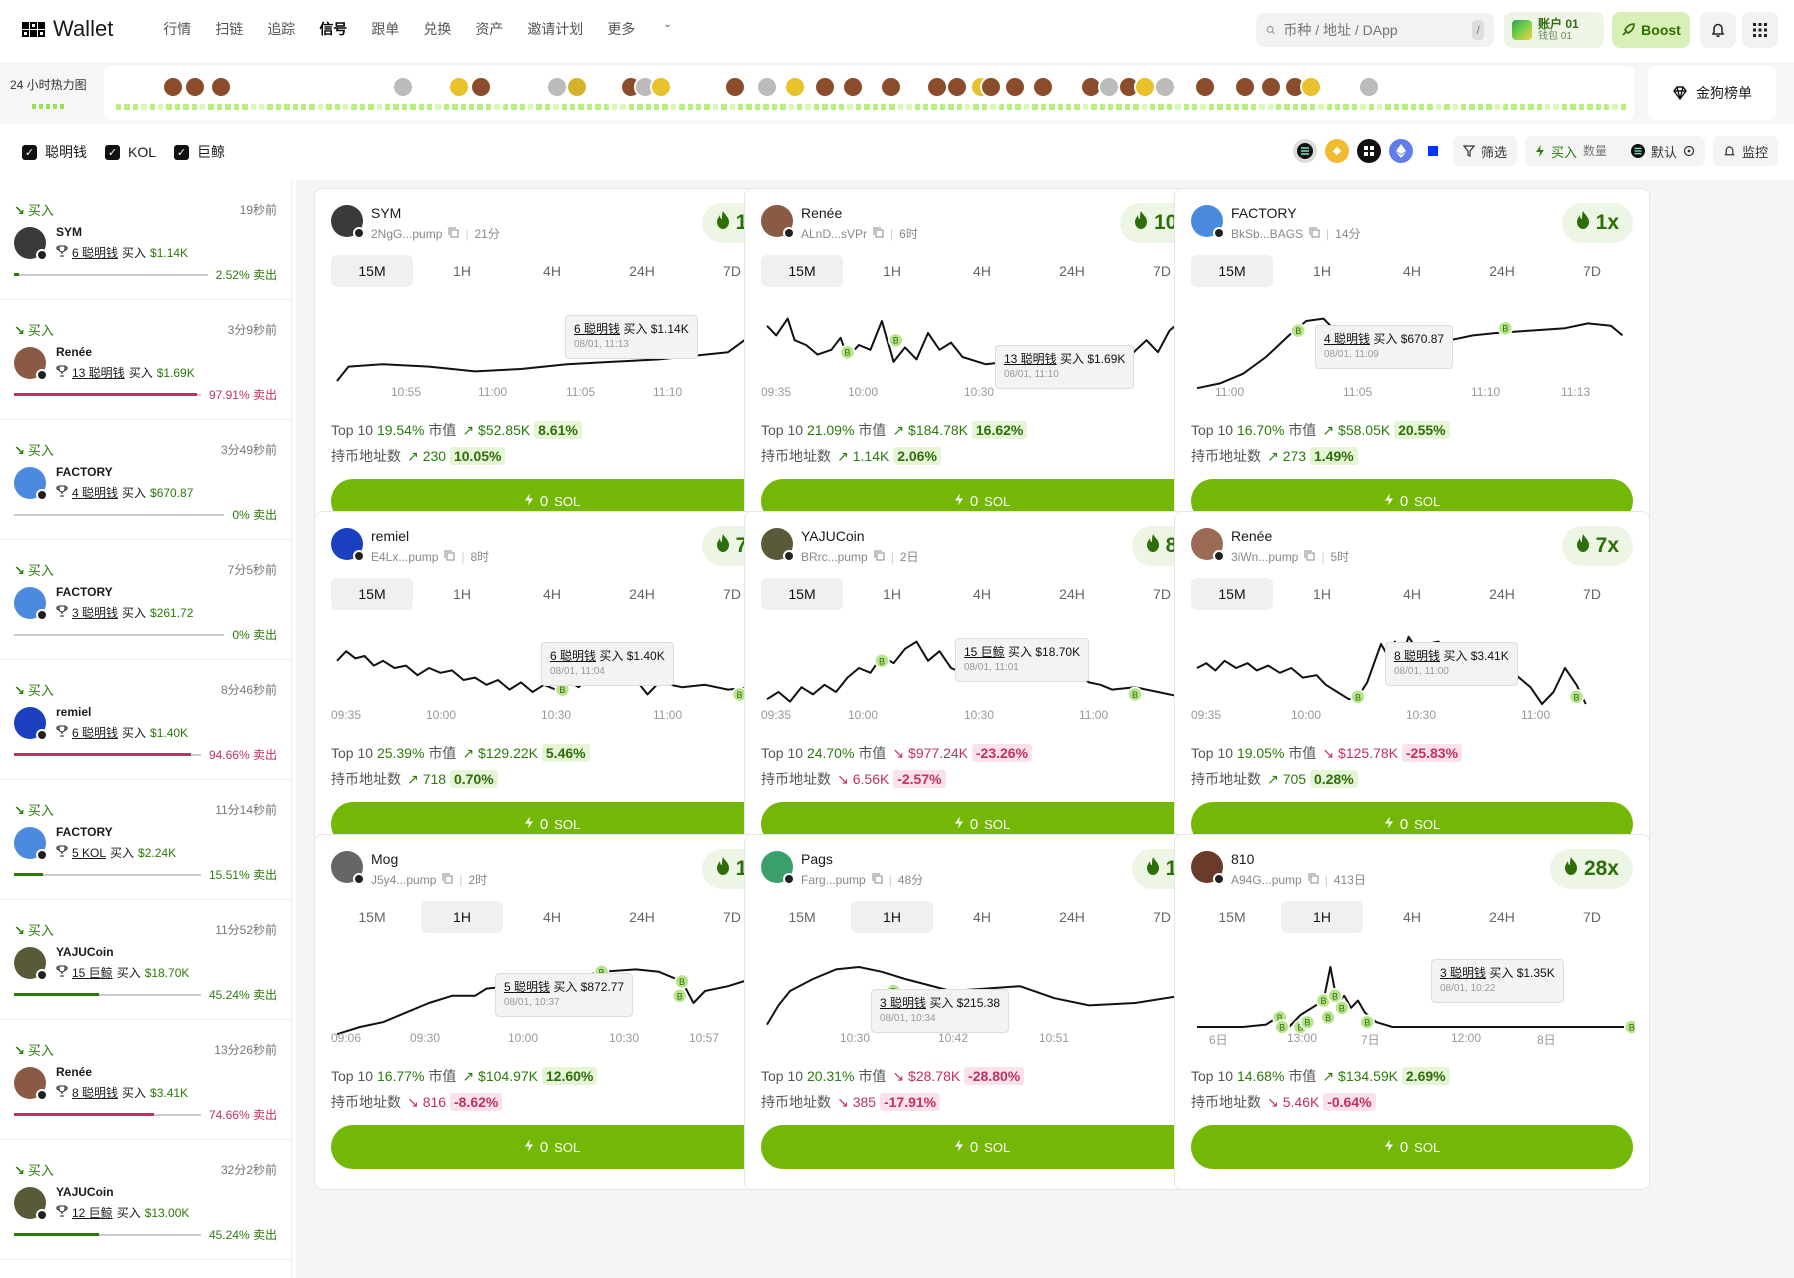  I want to click on filter-checkbox-2: ✓ 巨鲸, so click(199, 152).